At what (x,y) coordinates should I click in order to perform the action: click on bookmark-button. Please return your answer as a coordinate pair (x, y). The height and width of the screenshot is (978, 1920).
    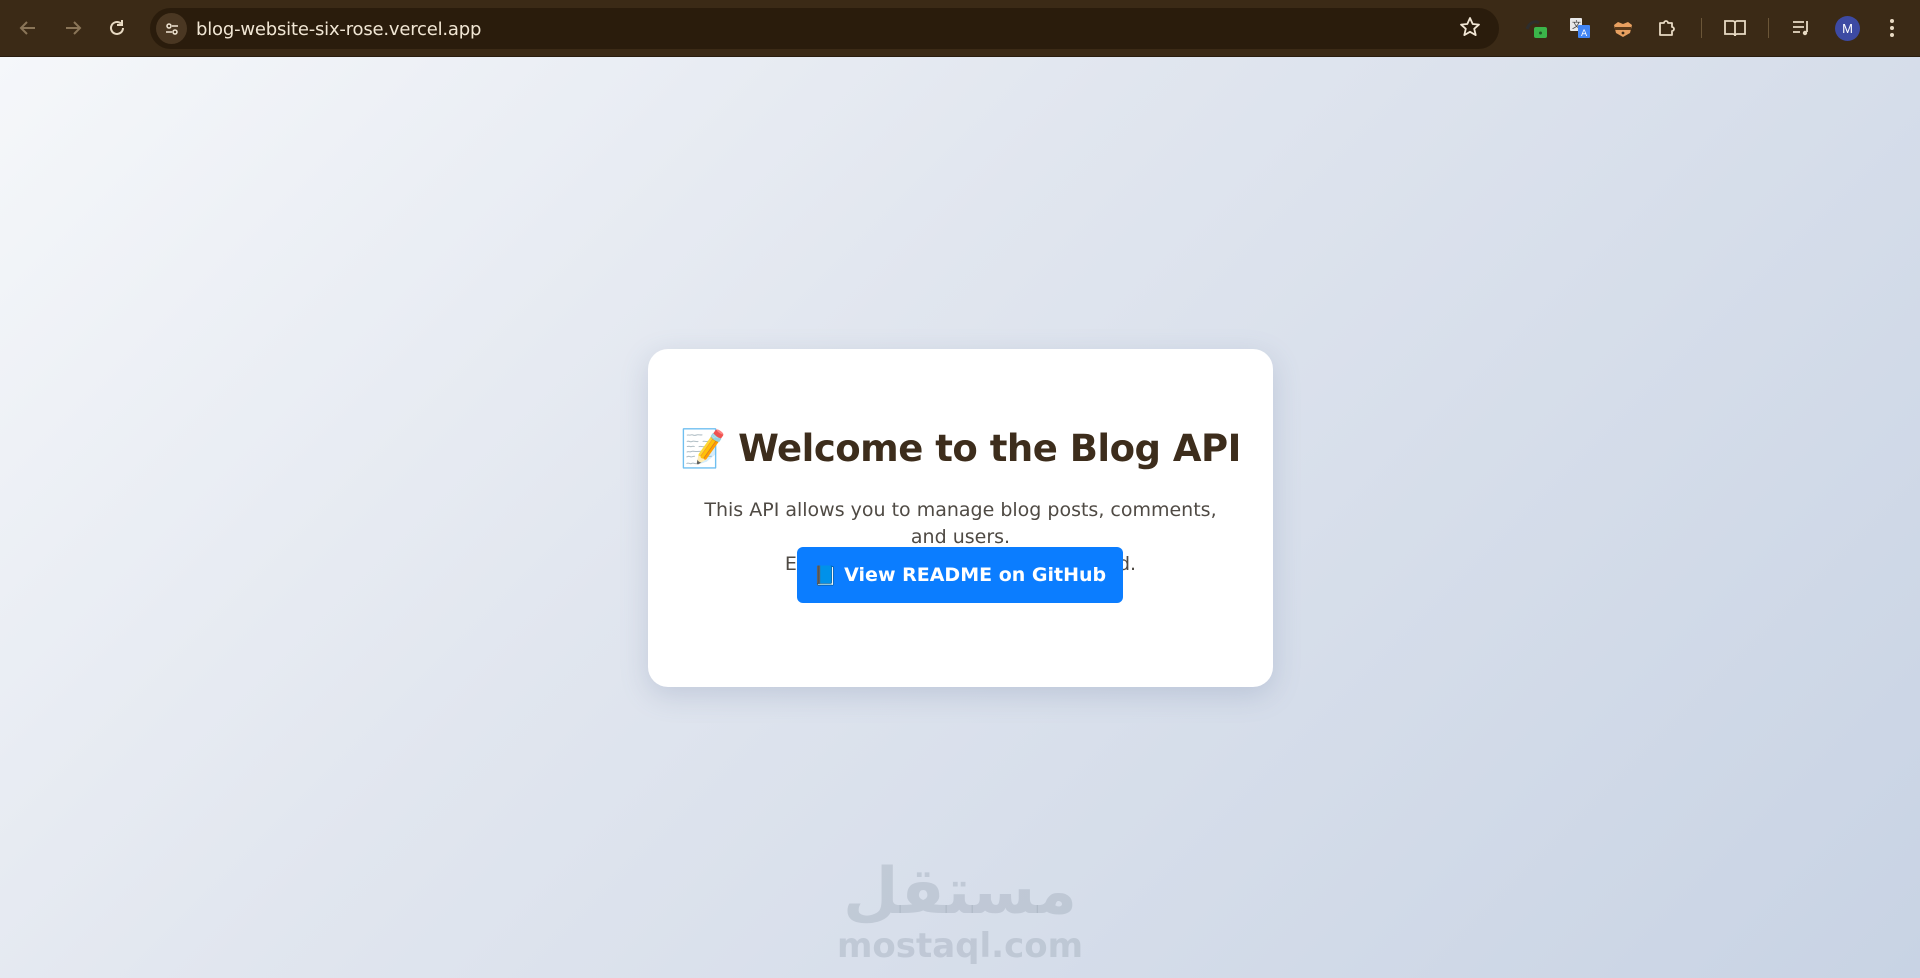
    Looking at the image, I should click on (1470, 30).